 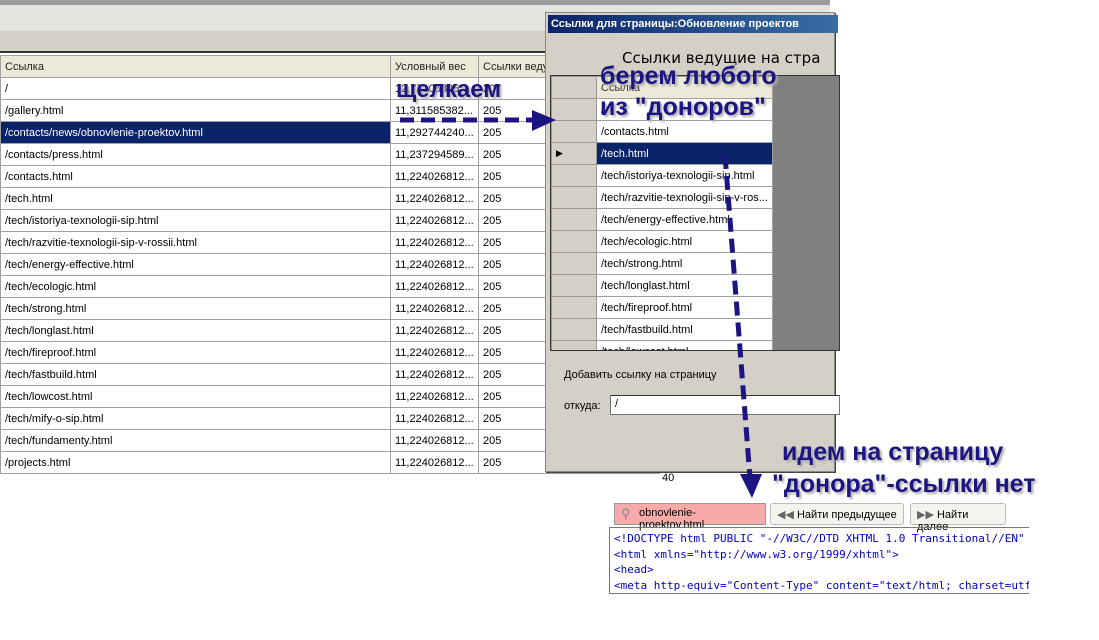 I want to click on arrow-go, so click(x=737, y=316).